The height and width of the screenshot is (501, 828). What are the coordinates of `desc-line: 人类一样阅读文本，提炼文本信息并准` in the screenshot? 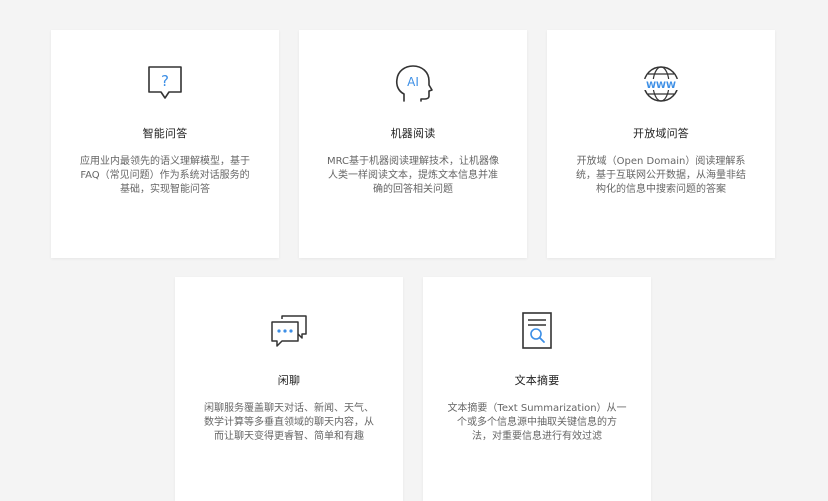 It's located at (413, 175).